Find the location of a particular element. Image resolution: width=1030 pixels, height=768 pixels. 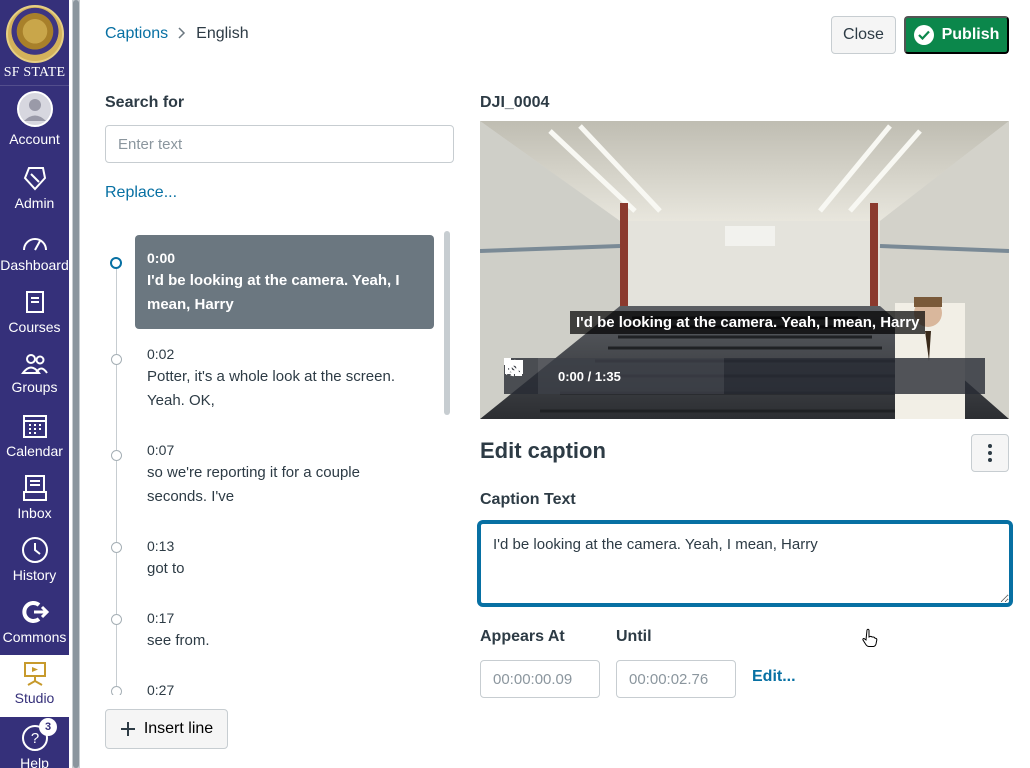

caption-time: 0:07 is located at coordinates (161, 450).